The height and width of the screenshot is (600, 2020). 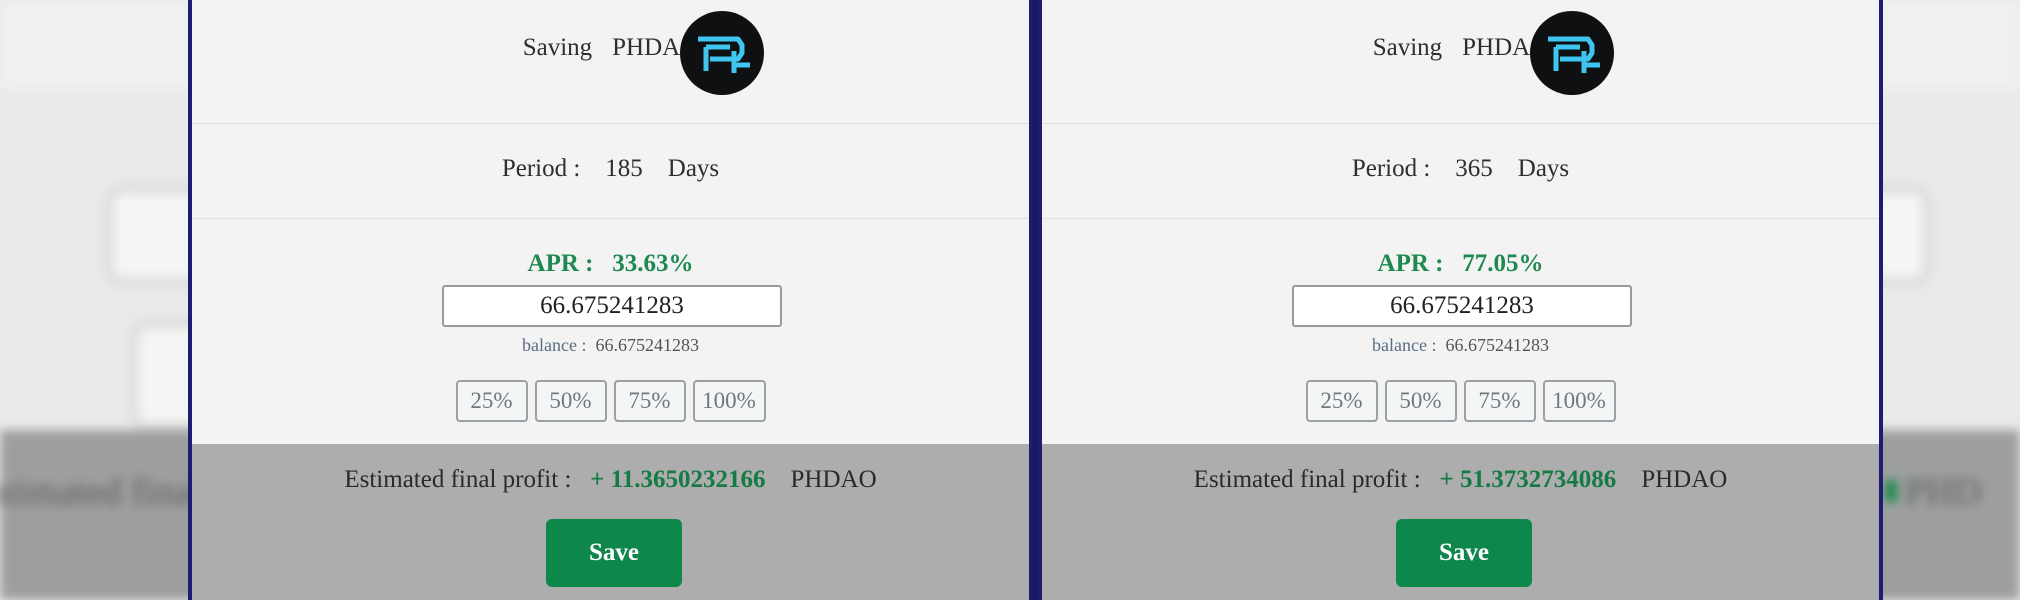 I want to click on period-row: Period : 185 Days, so click(x=610, y=171).